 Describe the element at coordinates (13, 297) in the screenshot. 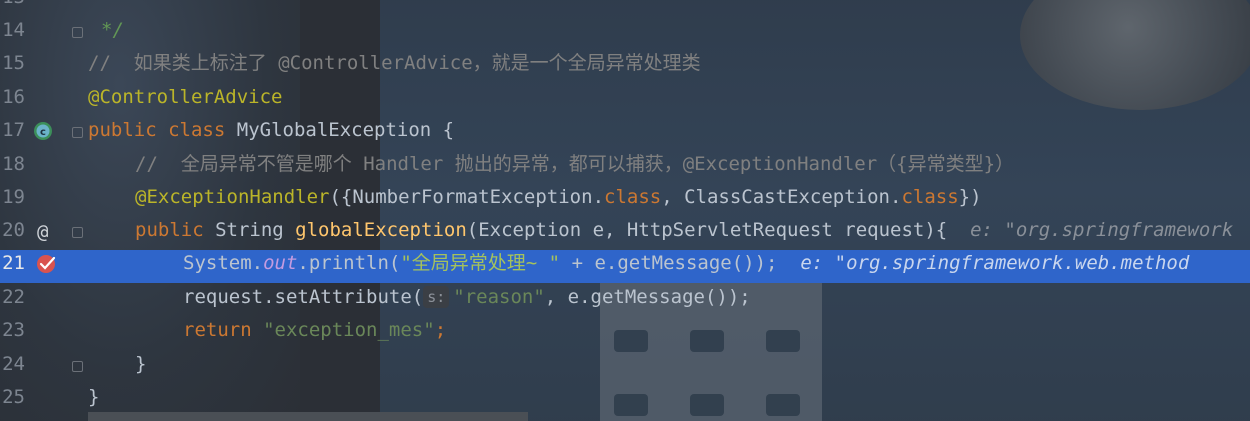

I see `line-number: 22` at that location.